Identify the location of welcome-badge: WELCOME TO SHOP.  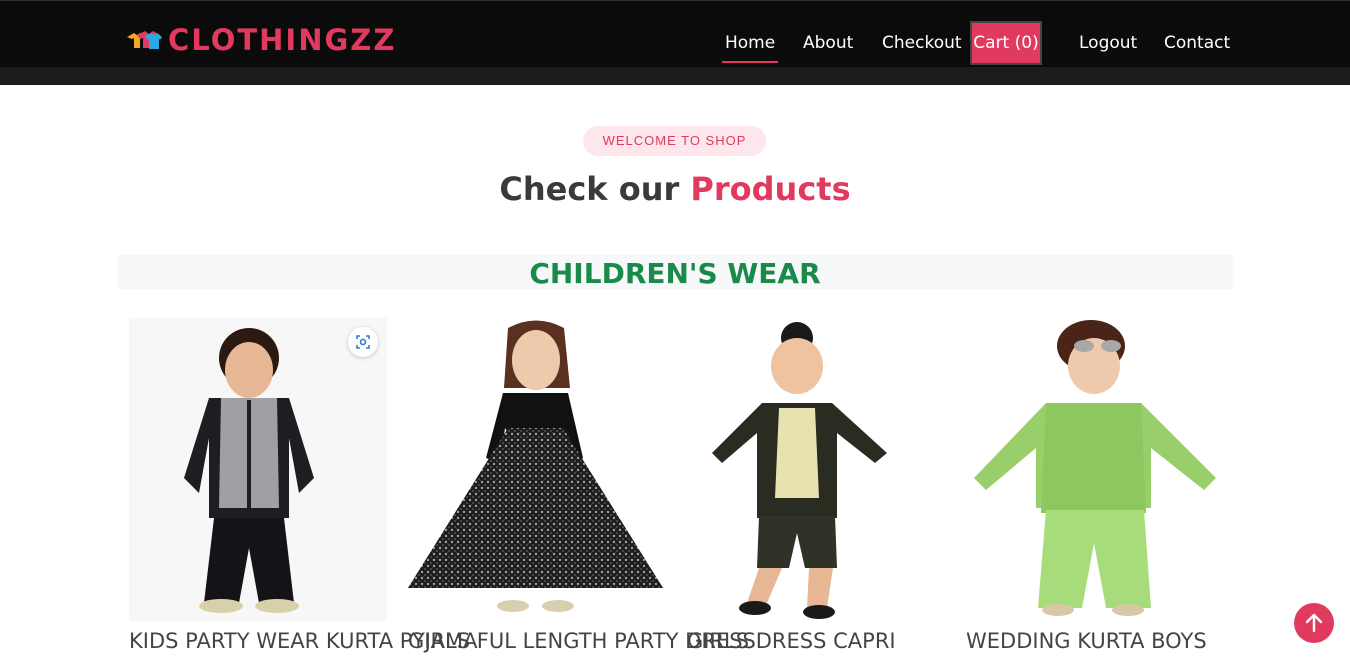
(674, 141).